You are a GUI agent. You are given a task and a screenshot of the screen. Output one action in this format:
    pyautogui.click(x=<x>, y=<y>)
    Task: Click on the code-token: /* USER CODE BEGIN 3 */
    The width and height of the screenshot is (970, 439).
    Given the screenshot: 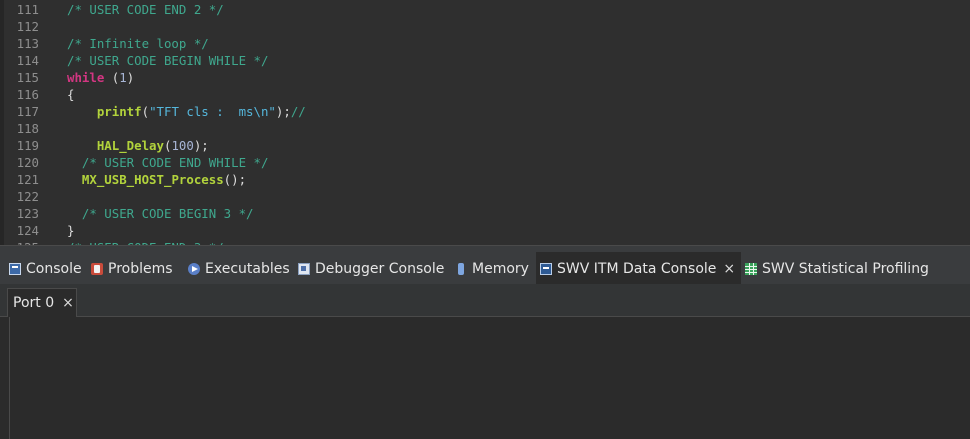 What is the action you would take?
    pyautogui.click(x=167, y=213)
    